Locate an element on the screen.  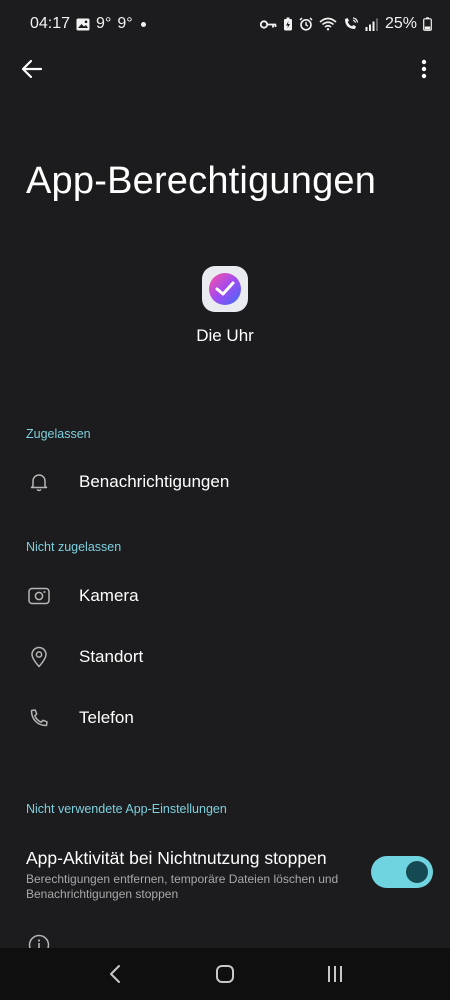
nav-recents-button is located at coordinates (335, 974).